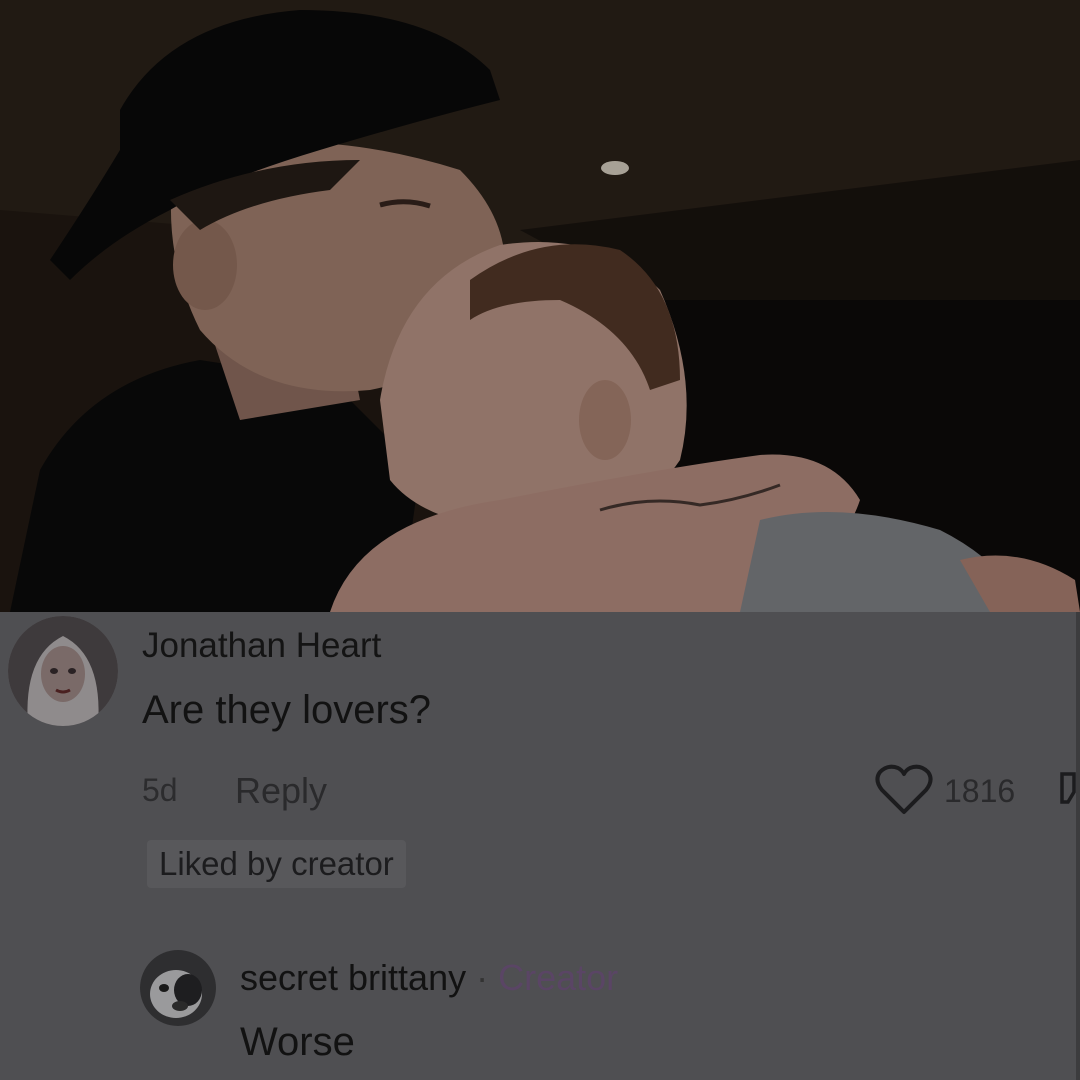 This screenshot has height=1080, width=1080. What do you see at coordinates (980, 791) in the screenshot?
I see `like-count: 1816` at bounding box center [980, 791].